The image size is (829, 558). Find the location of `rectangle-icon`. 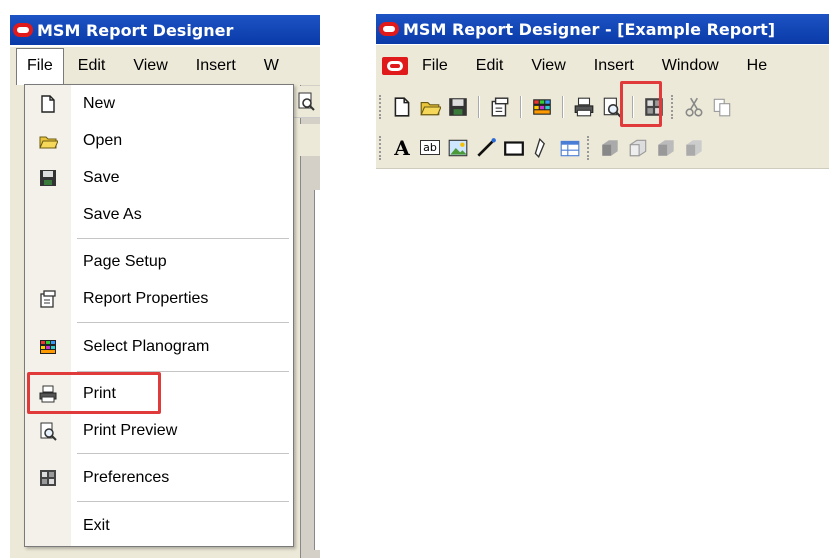

rectangle-icon is located at coordinates (514, 148).